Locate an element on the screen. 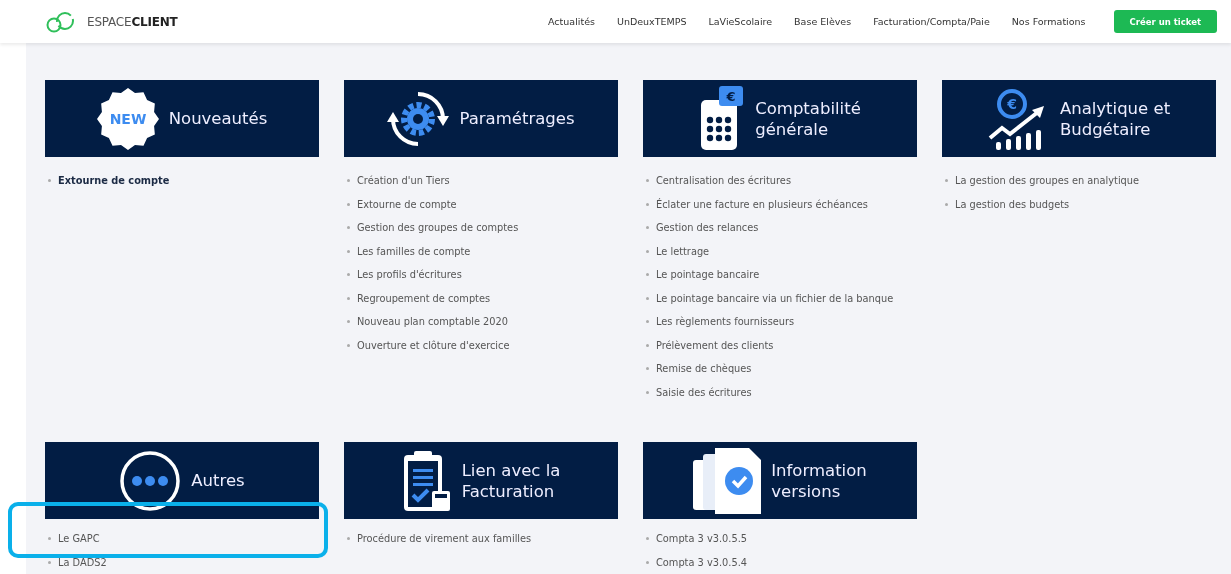 The width and height of the screenshot is (1231, 574). article-link: Création d'un Tiers is located at coordinates (403, 181).